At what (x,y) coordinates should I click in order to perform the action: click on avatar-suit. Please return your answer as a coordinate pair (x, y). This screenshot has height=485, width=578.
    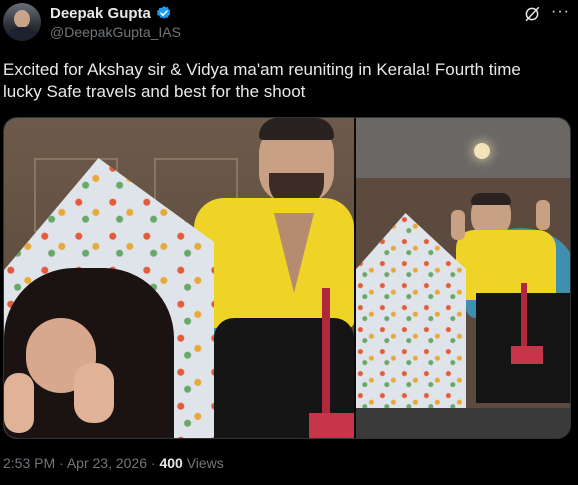
    Looking at the image, I should click on (22, 34).